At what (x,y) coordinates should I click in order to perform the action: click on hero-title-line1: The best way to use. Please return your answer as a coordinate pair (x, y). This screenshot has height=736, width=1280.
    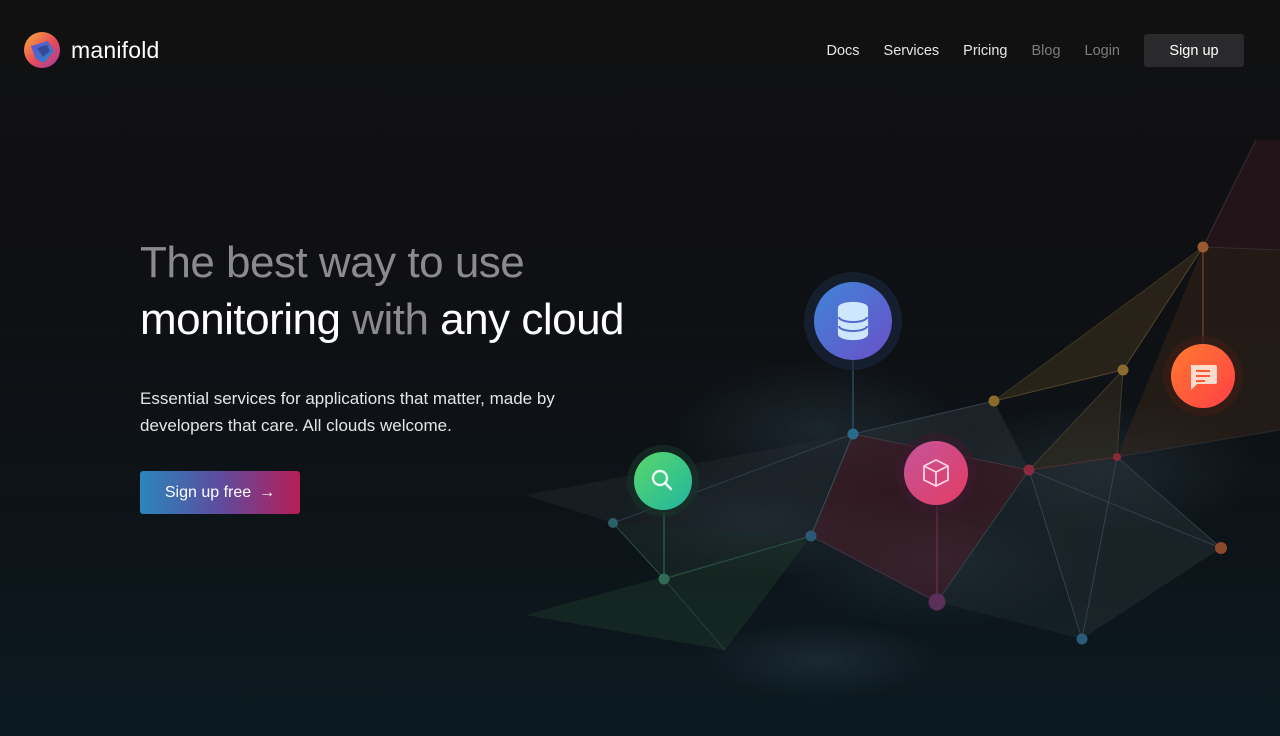
    Looking at the image, I should click on (332, 262).